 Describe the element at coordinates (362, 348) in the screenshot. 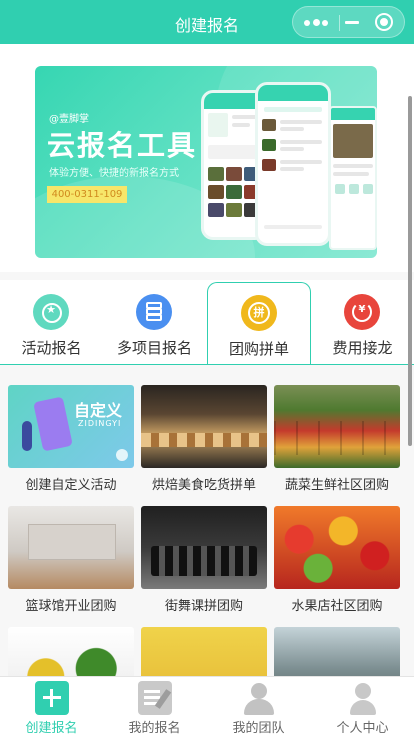

I see `tab-label: 费用接龙` at that location.